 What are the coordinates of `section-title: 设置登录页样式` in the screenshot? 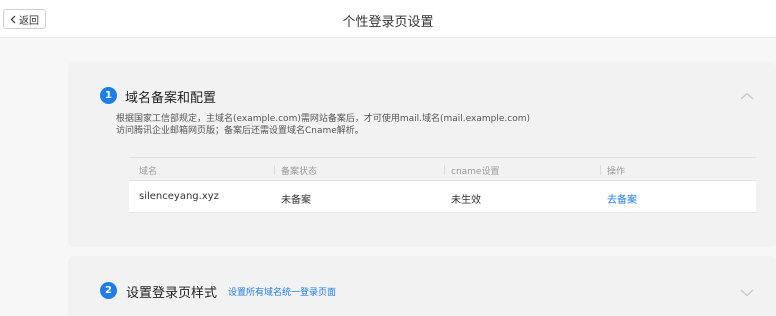 It's located at (172, 293).